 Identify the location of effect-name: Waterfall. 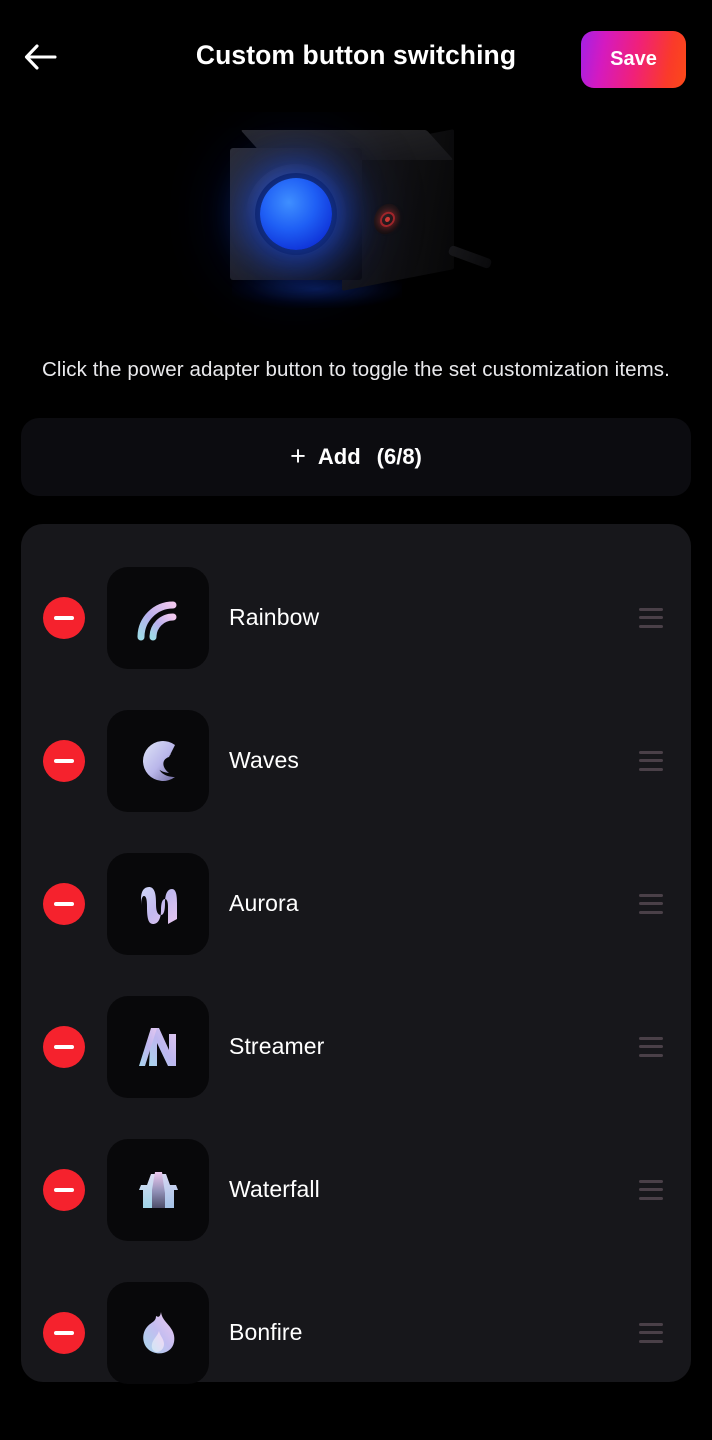
(274, 1189).